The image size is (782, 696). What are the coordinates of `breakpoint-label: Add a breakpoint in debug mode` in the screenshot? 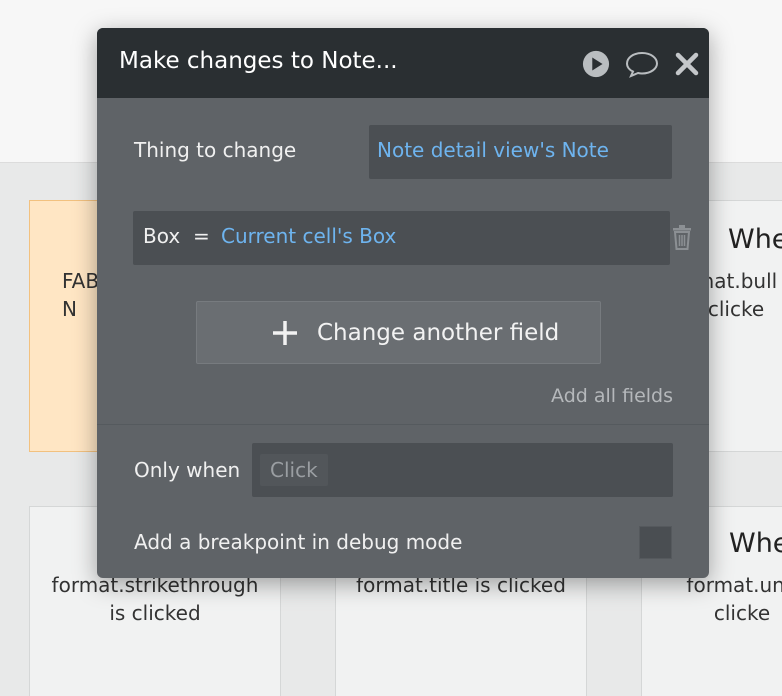 It's located at (298, 542).